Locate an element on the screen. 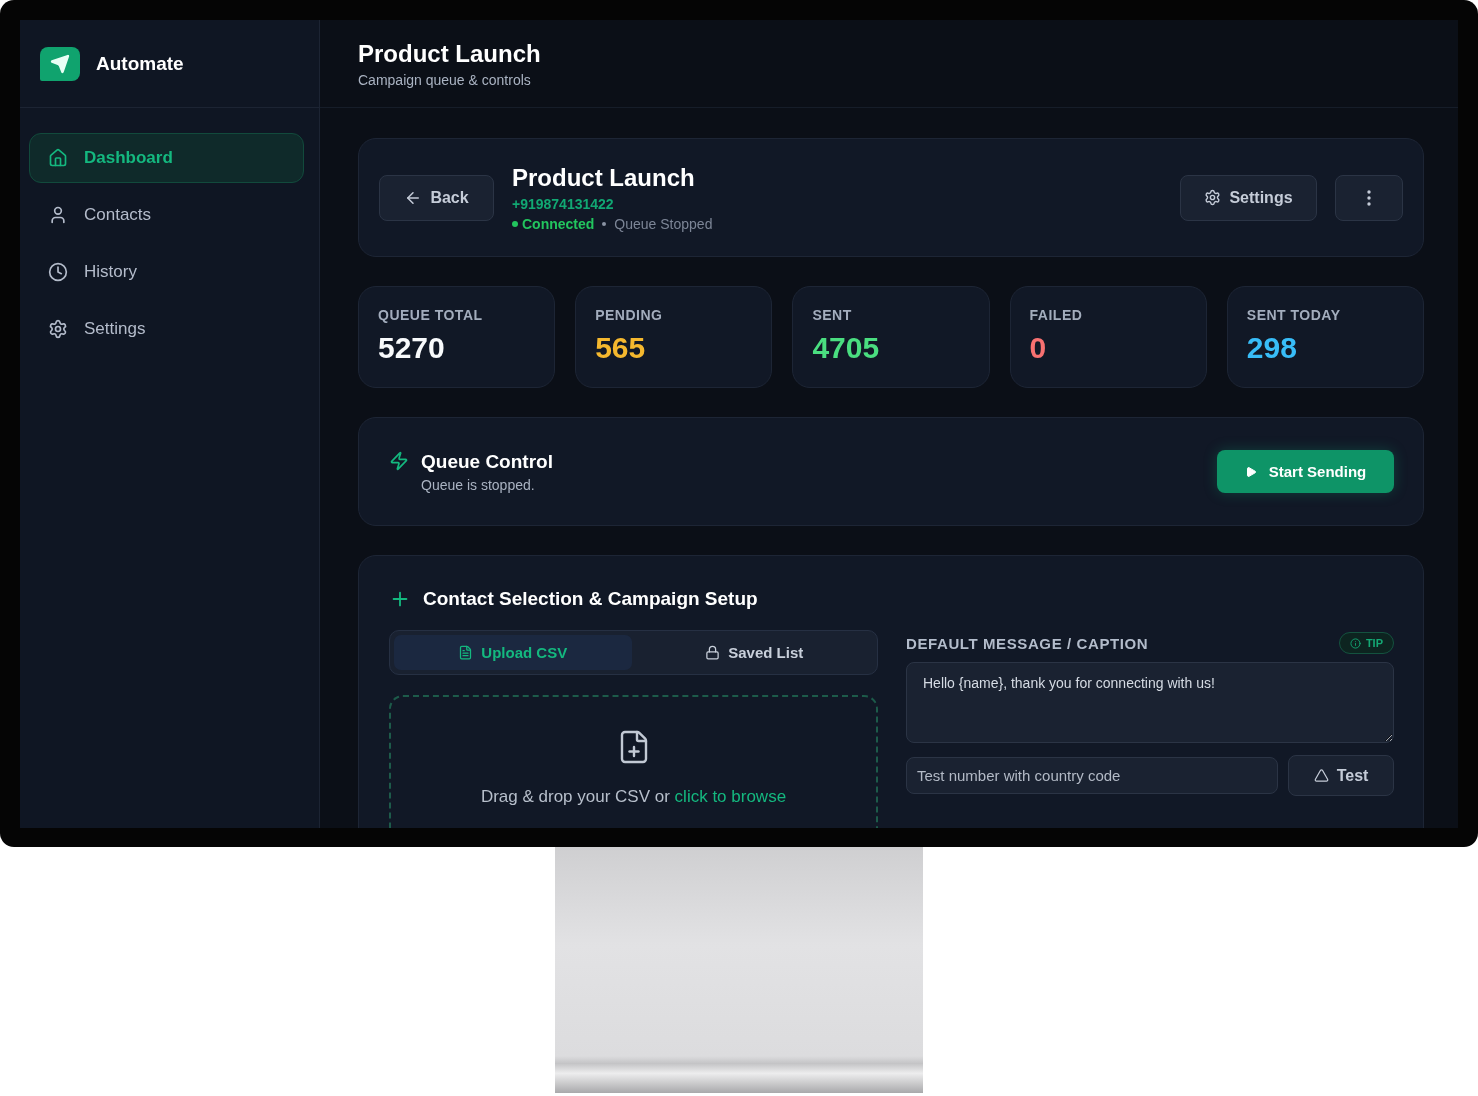 The height and width of the screenshot is (1096, 1478). lock-icon is located at coordinates (713, 652).